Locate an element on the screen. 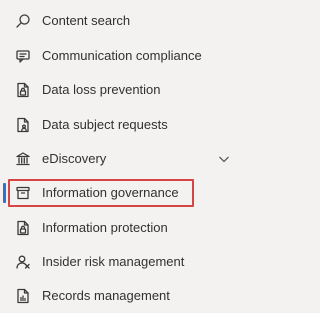 The height and width of the screenshot is (313, 320). nav-item-information-governance: Information governance is located at coordinates (122, 193).